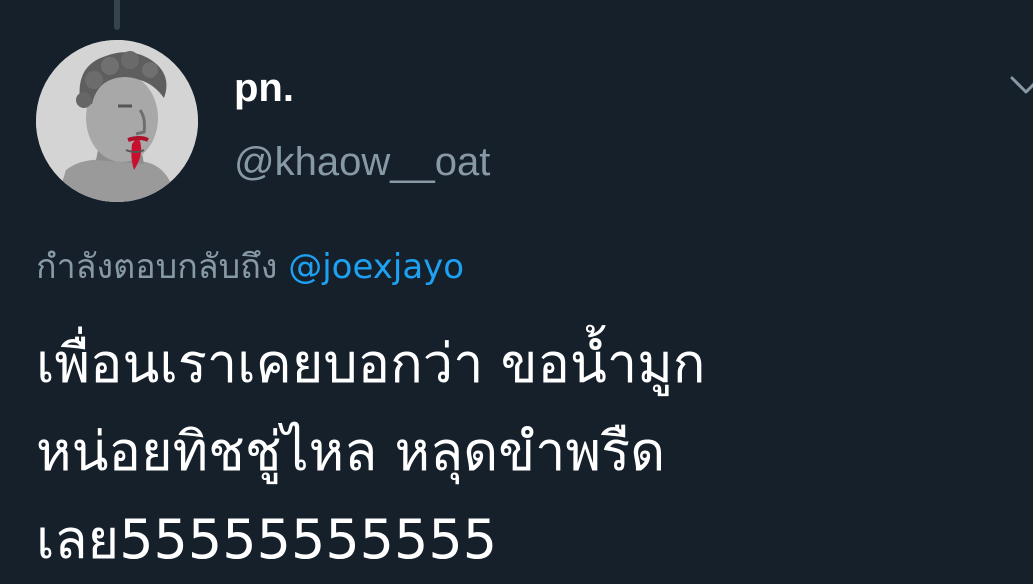 This screenshot has width=1033, height=584. What do you see at coordinates (362, 162) in the screenshot?
I see `user-handle: @khaow__oat` at bounding box center [362, 162].